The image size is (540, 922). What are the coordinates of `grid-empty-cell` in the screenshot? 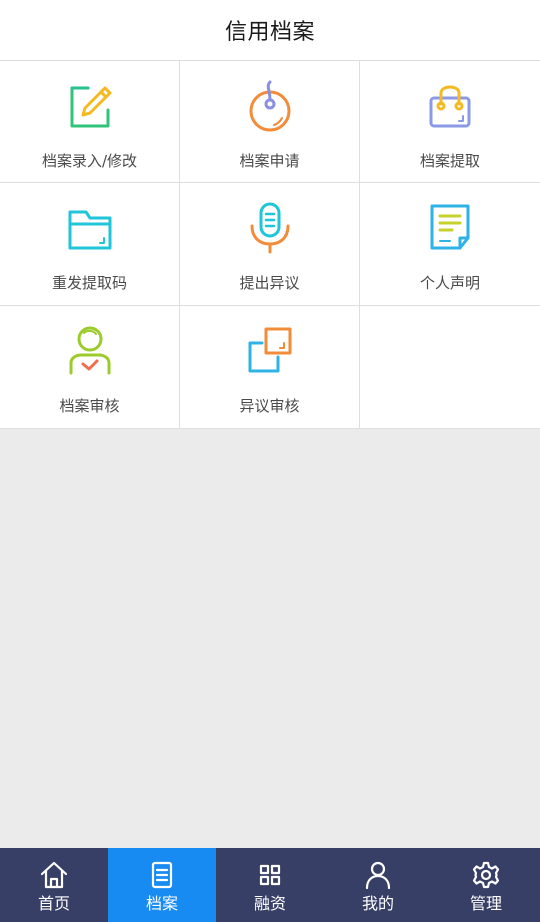 It's located at (450, 367).